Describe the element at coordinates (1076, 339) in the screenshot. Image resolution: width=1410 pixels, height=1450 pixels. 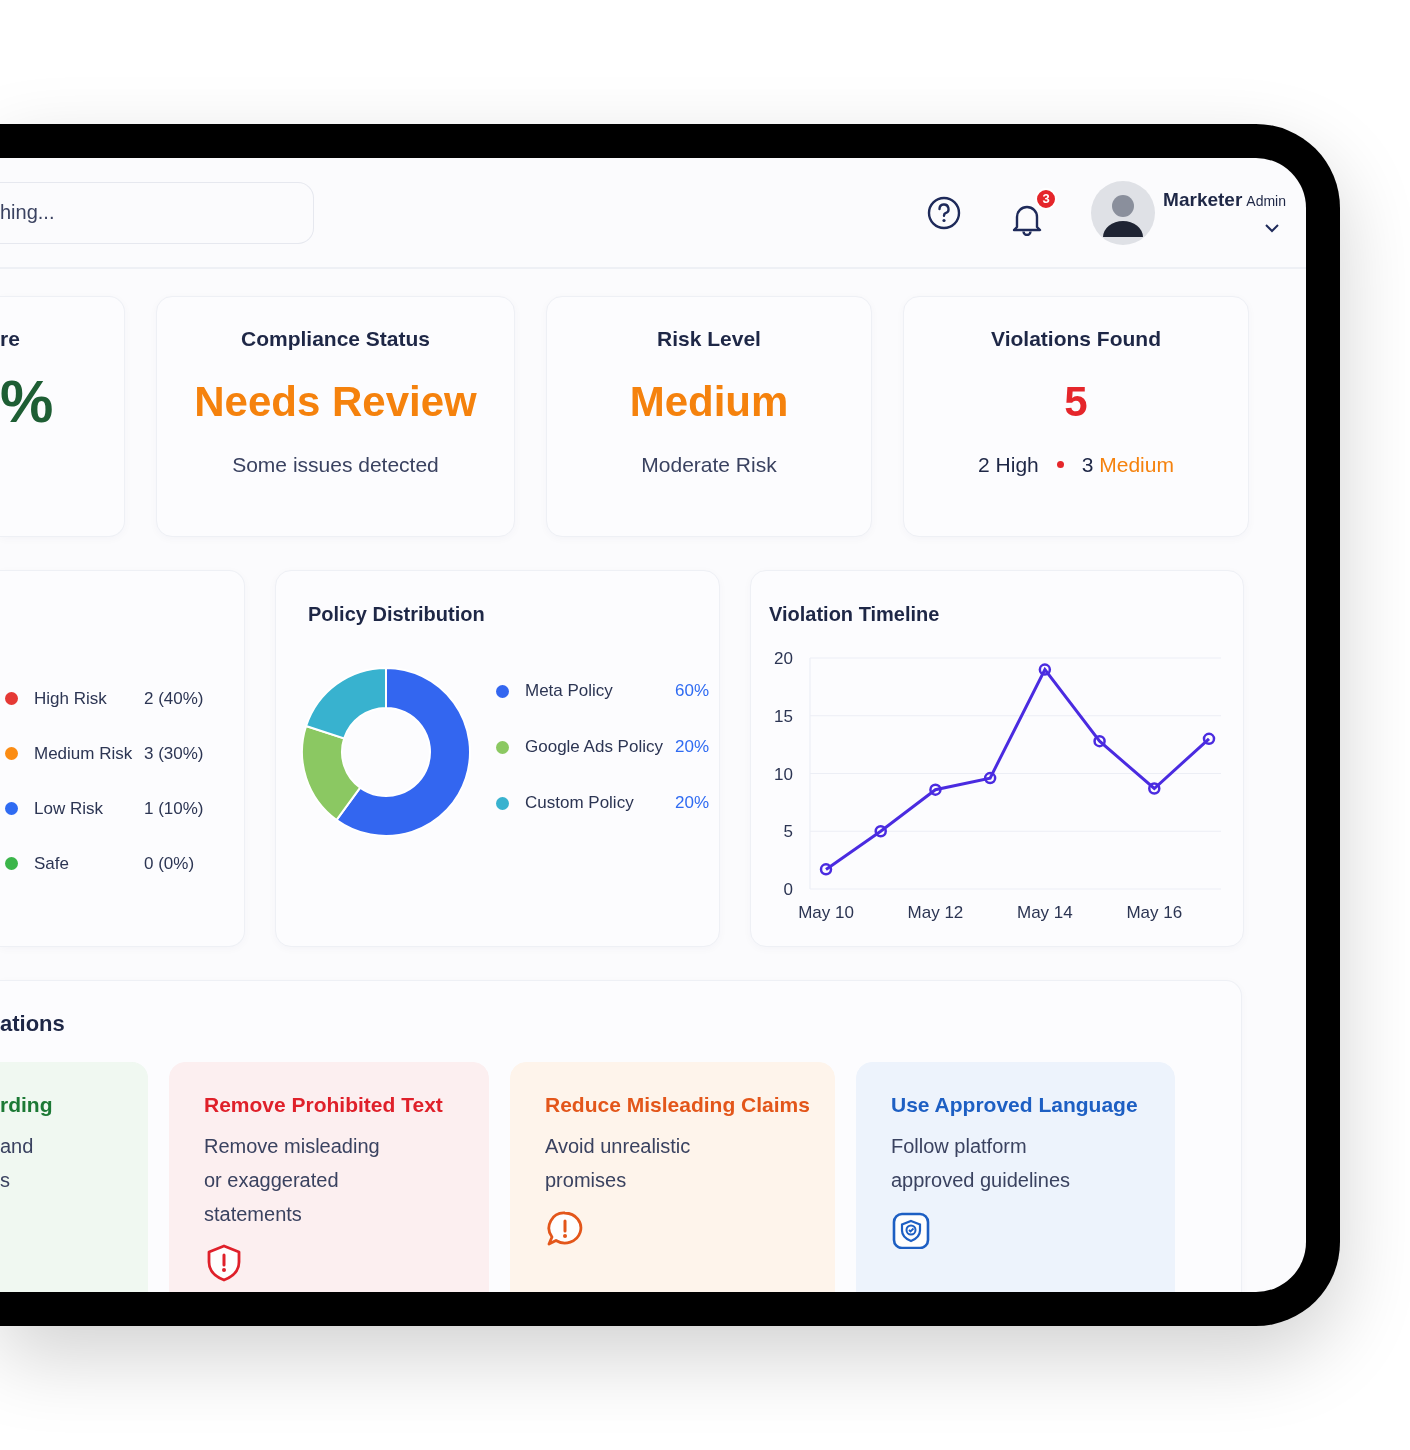
I see `stat-title: Violations Found` at that location.